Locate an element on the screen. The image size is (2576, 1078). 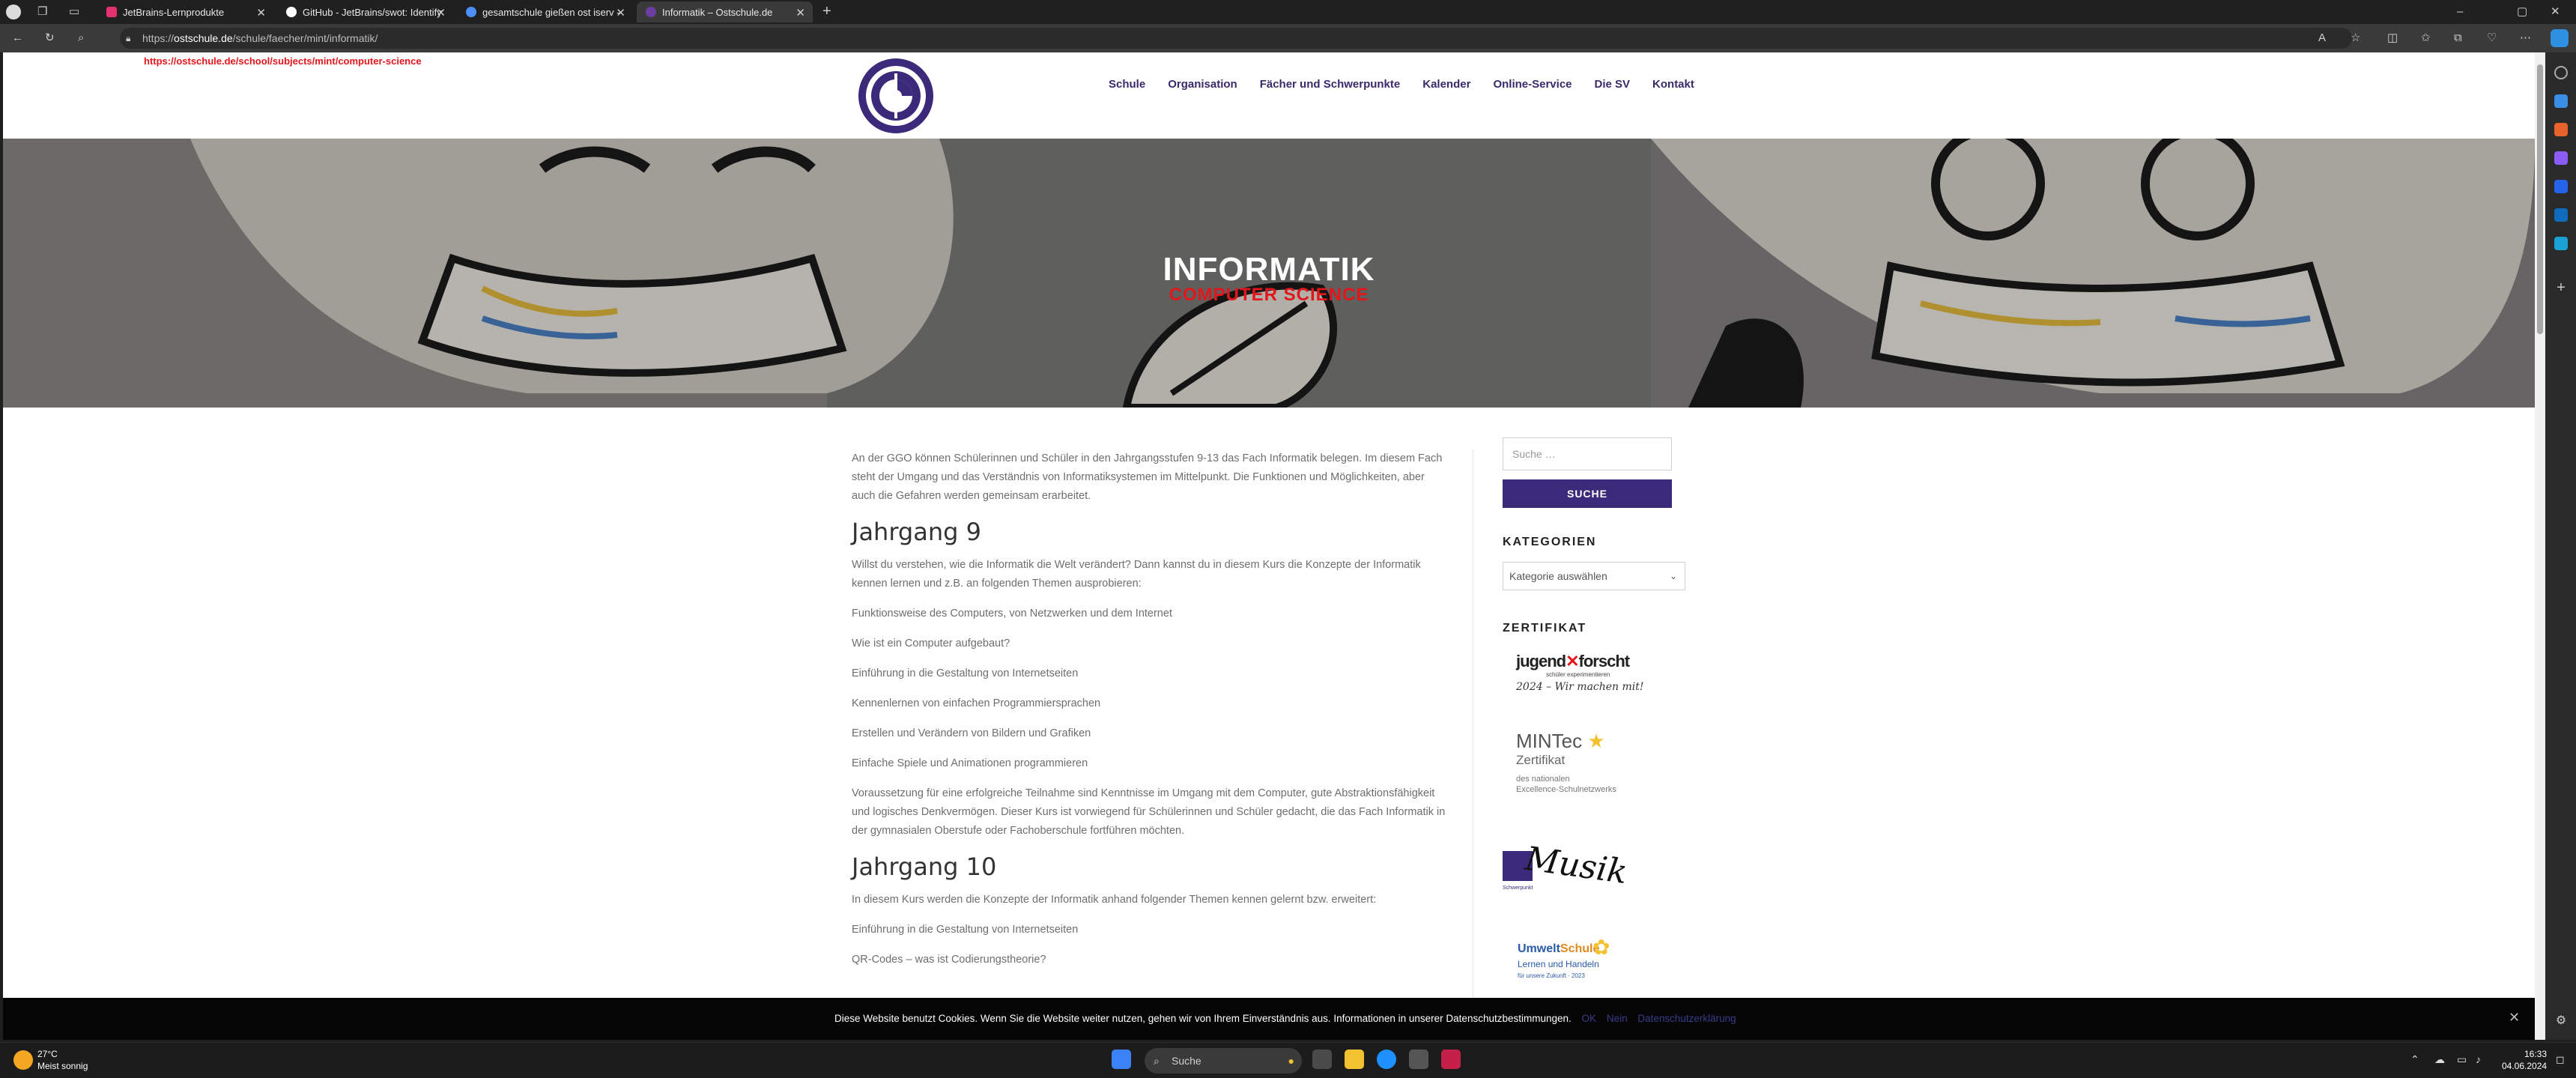
sidebar-drop-icon is located at coordinates (2561, 243).